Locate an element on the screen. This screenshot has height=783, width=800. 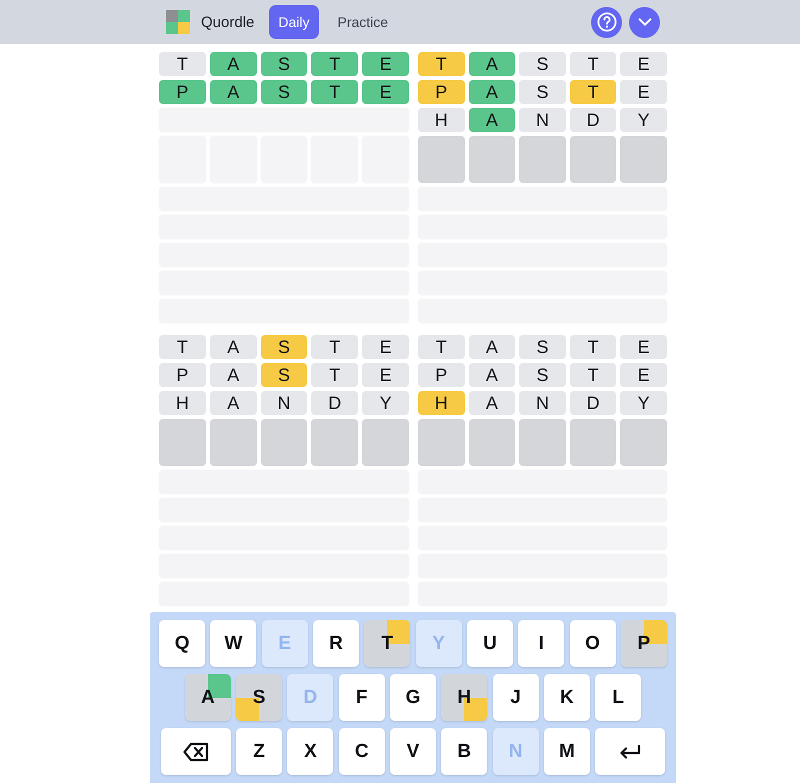
menu-button is located at coordinates (644, 22).